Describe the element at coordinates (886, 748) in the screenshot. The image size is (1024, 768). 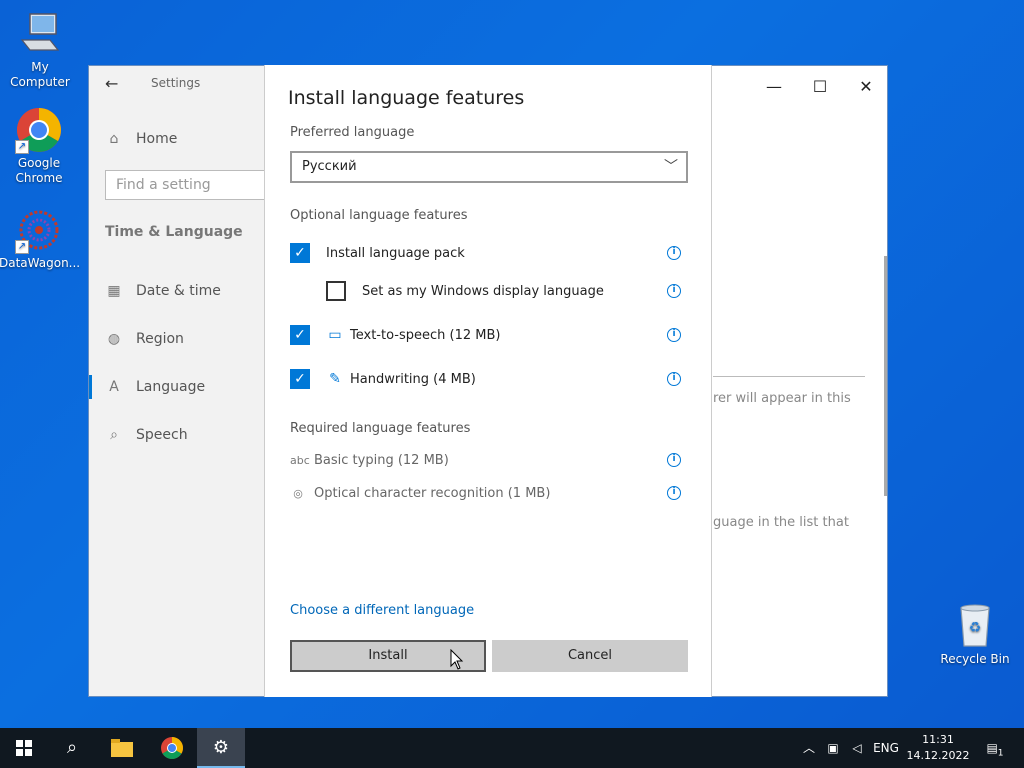
I see `input-language: ENG` at that location.